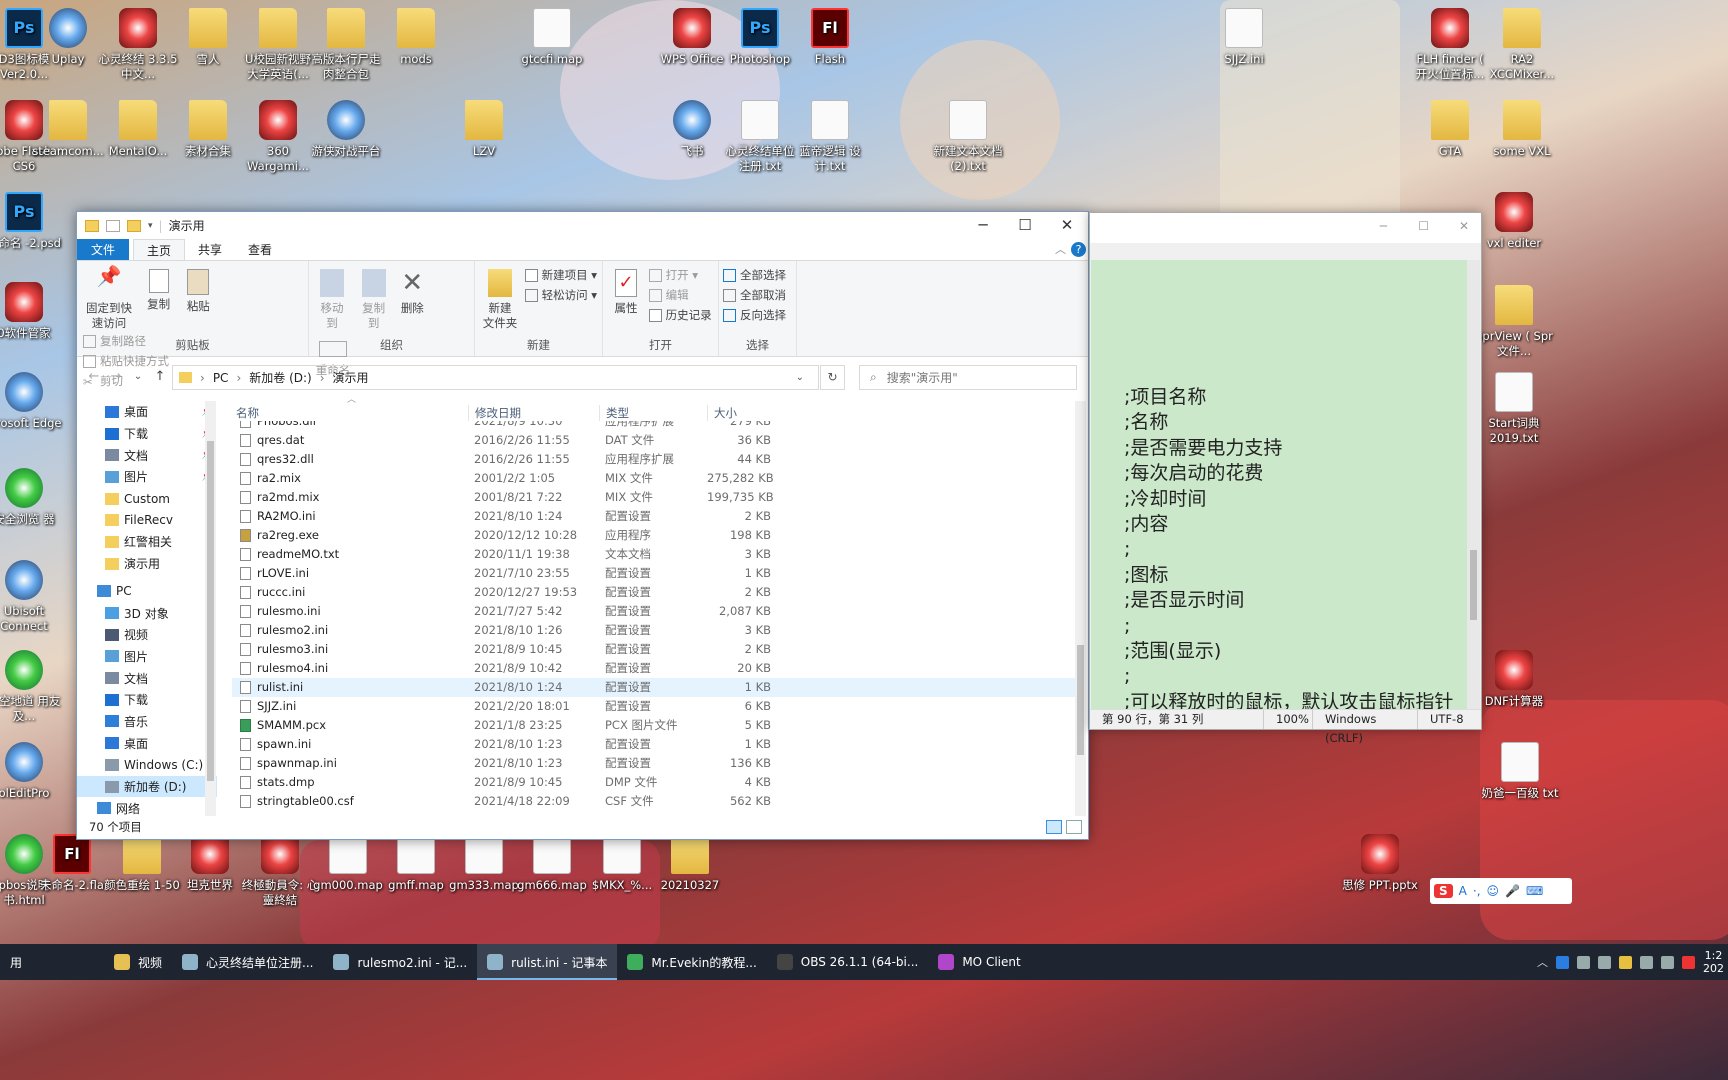 This screenshot has height=1080, width=1728. I want to click on file-row: ra2reg.exe 2020/12/12 10:28 应用程序 198 KB, so click(654, 534).